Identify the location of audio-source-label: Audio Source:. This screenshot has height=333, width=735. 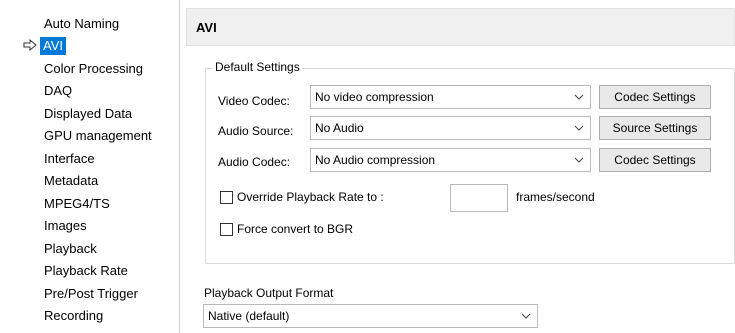
(256, 131).